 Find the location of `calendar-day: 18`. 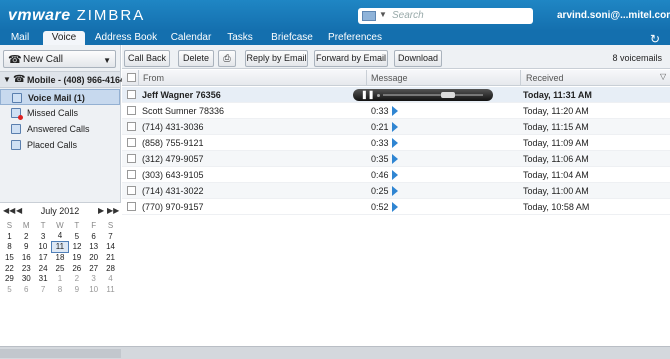

calendar-day: 18 is located at coordinates (60, 257).